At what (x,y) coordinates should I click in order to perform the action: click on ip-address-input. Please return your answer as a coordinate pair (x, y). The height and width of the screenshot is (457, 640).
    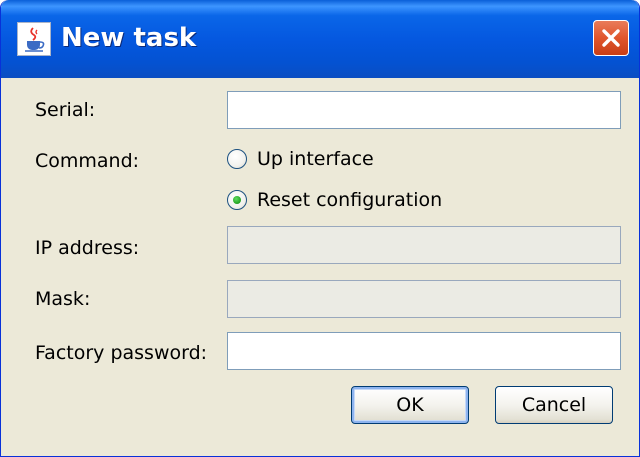
    Looking at the image, I should click on (424, 245).